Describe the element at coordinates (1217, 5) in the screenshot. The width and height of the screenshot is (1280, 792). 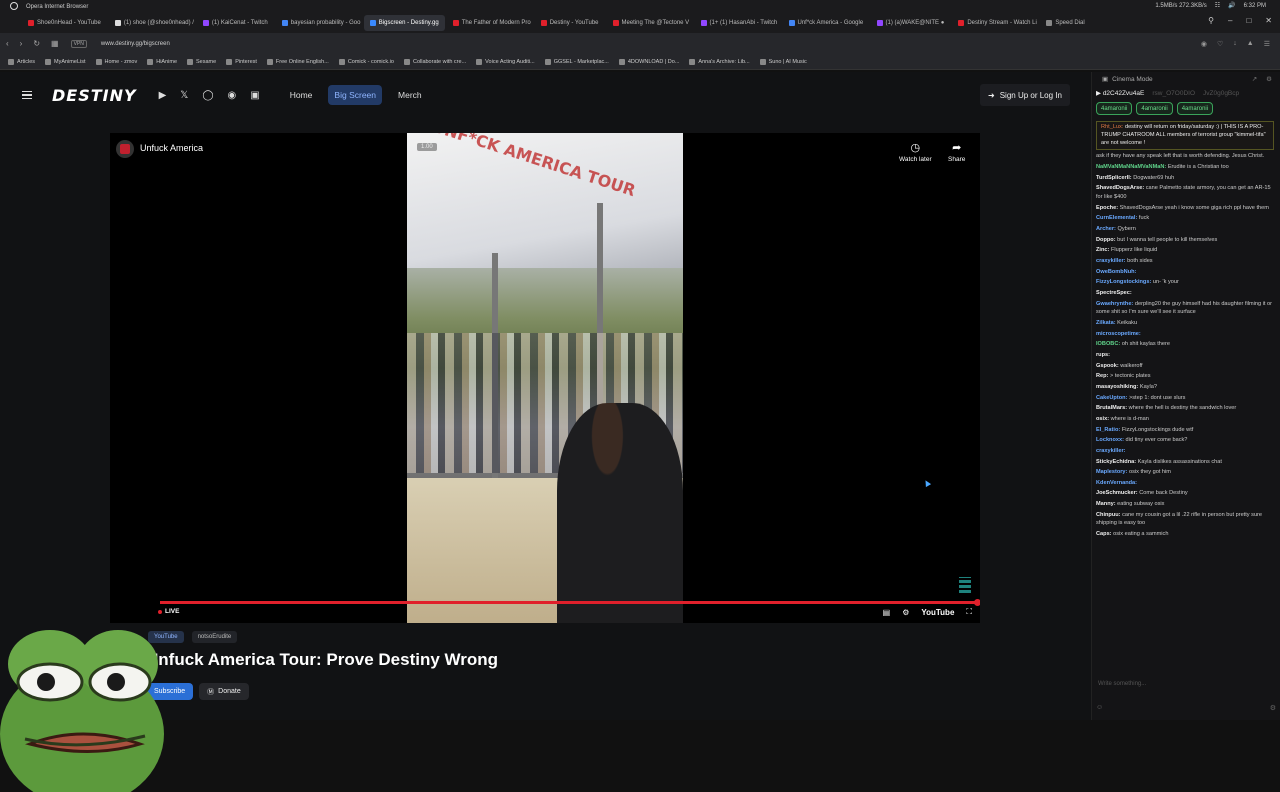
I see `wifi-icon: ☷` at that location.